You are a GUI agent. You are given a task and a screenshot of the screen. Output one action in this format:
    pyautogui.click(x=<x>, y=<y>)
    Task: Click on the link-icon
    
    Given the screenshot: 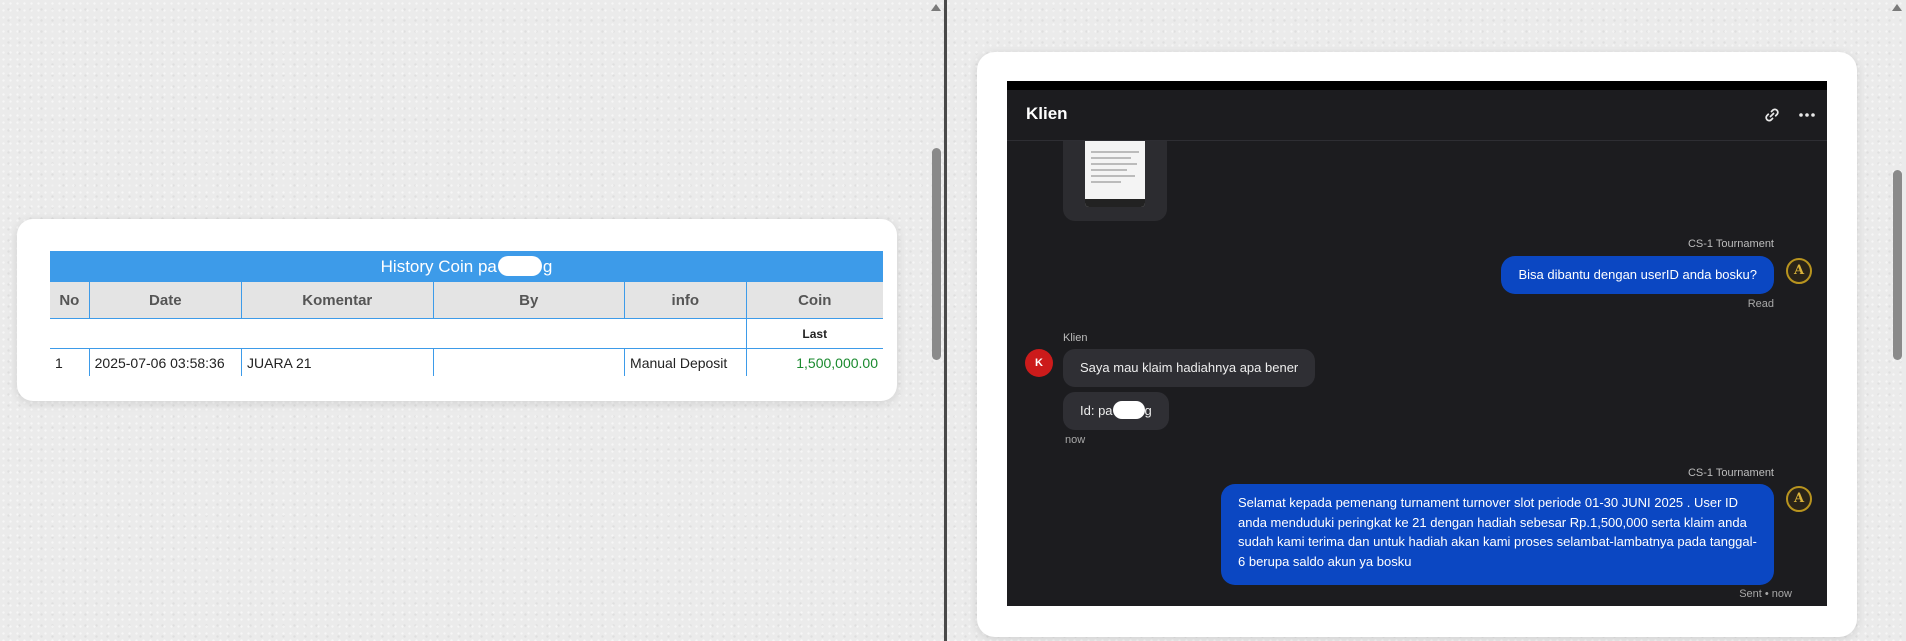 What is the action you would take?
    pyautogui.click(x=1772, y=115)
    